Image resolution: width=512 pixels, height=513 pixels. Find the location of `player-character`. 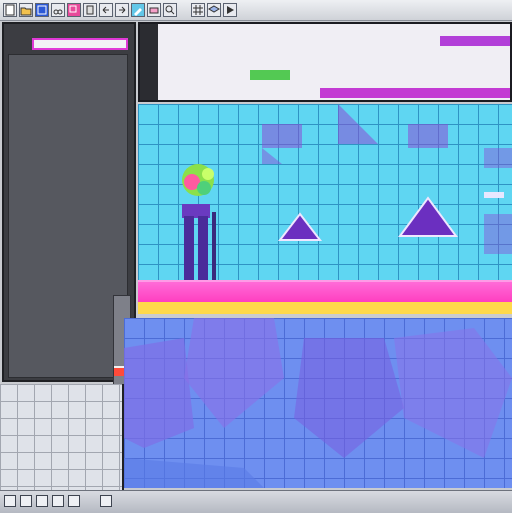

player-character is located at coordinates (198, 227).